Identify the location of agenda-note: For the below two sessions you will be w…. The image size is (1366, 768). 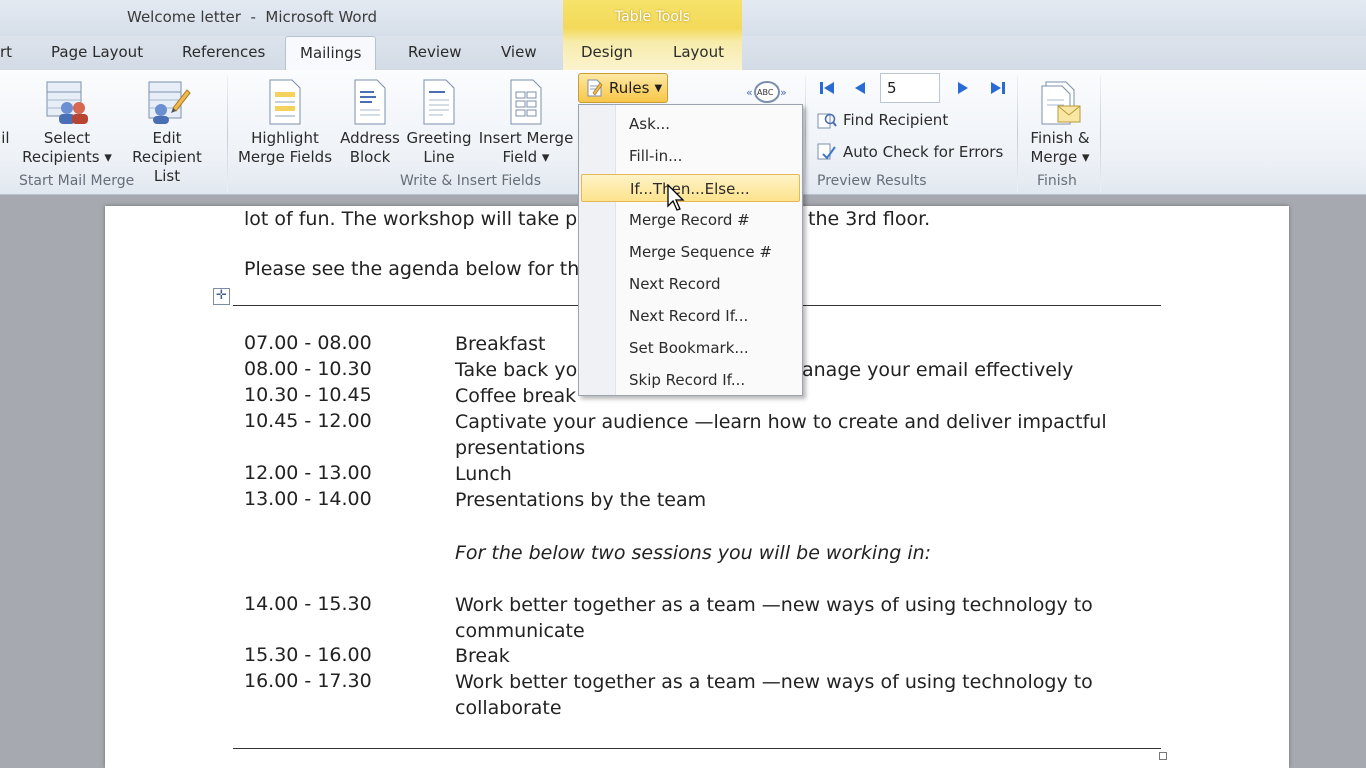
(693, 553).